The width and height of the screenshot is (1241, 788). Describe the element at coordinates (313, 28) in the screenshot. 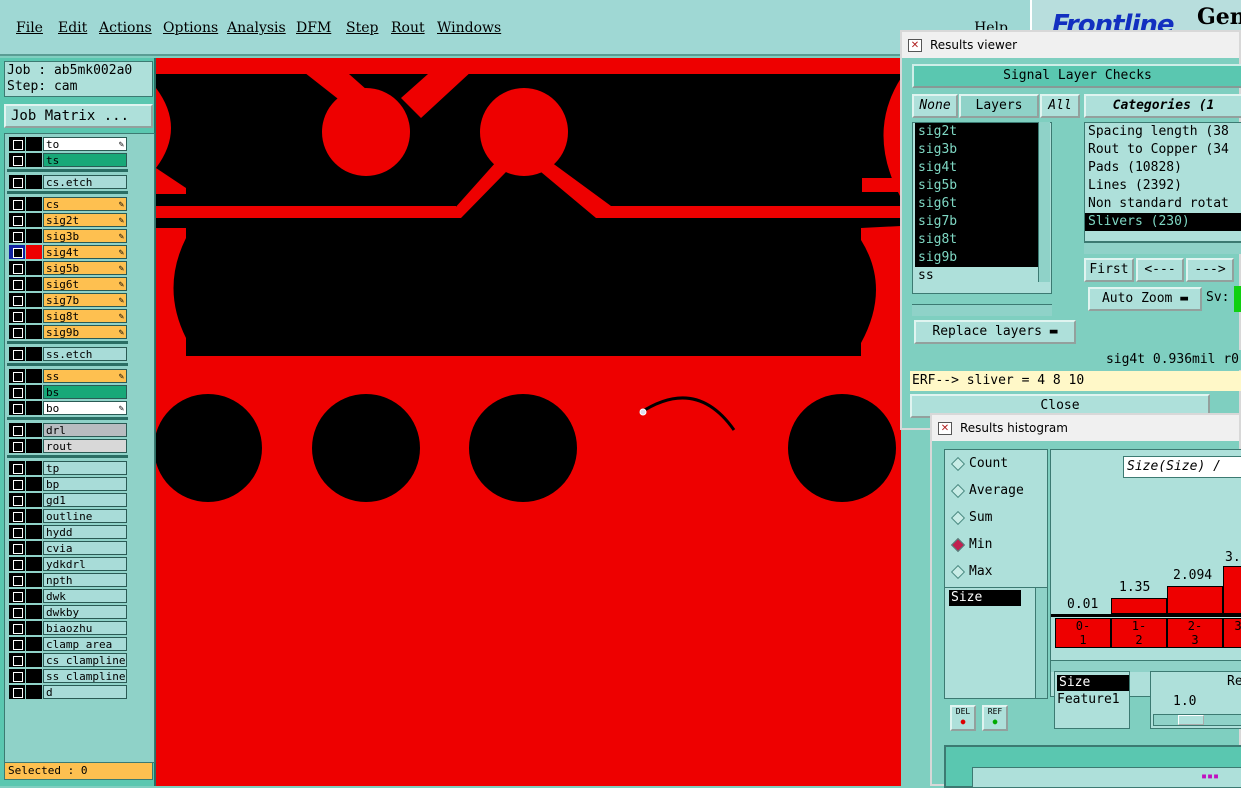

I see `menu-dfm: DFM` at that location.